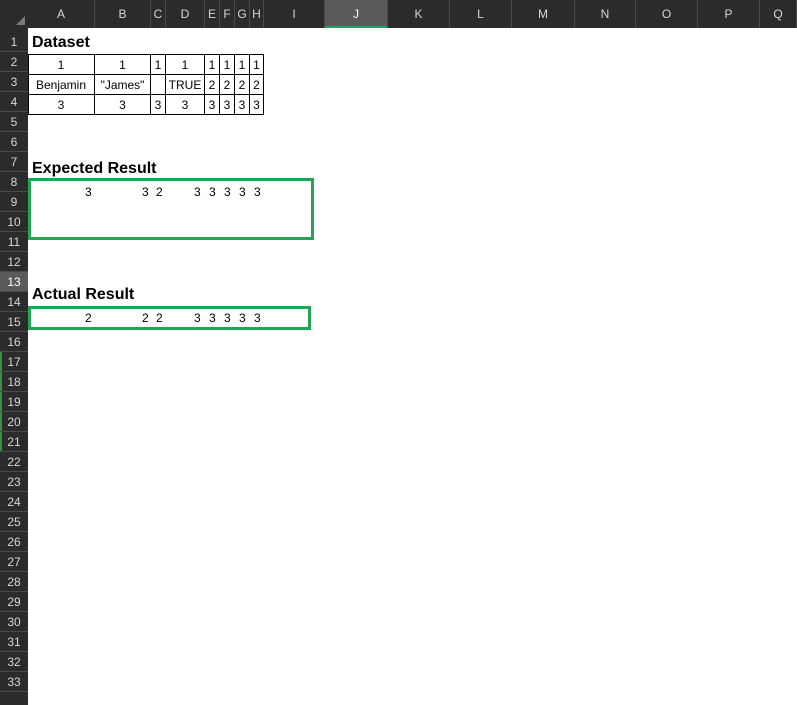 The width and height of the screenshot is (797, 705). I want to click on row-header-12: 12, so click(14, 262).